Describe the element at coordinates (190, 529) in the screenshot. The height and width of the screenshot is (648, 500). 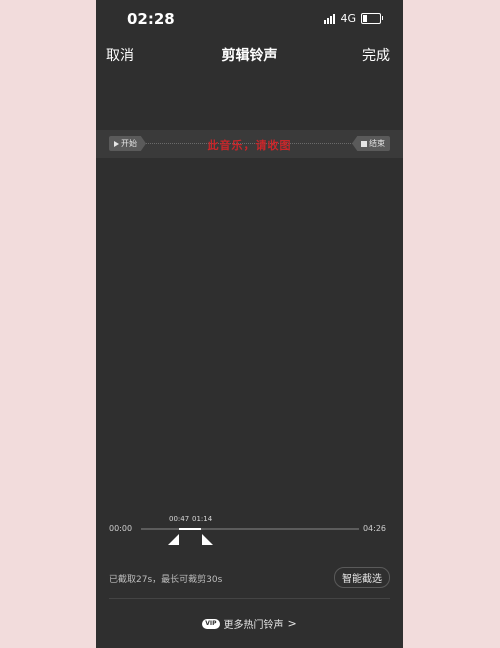
I see `timeline-selection` at that location.